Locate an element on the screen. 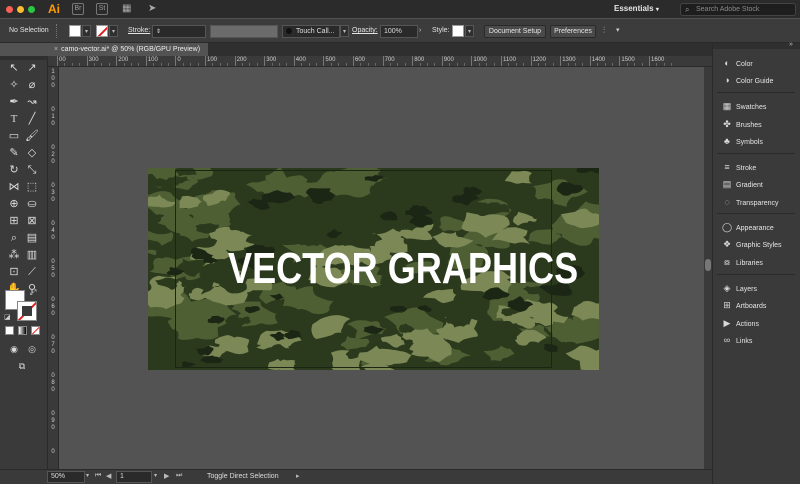  fill-dropdown-icon: ▾ is located at coordinates (86, 31).